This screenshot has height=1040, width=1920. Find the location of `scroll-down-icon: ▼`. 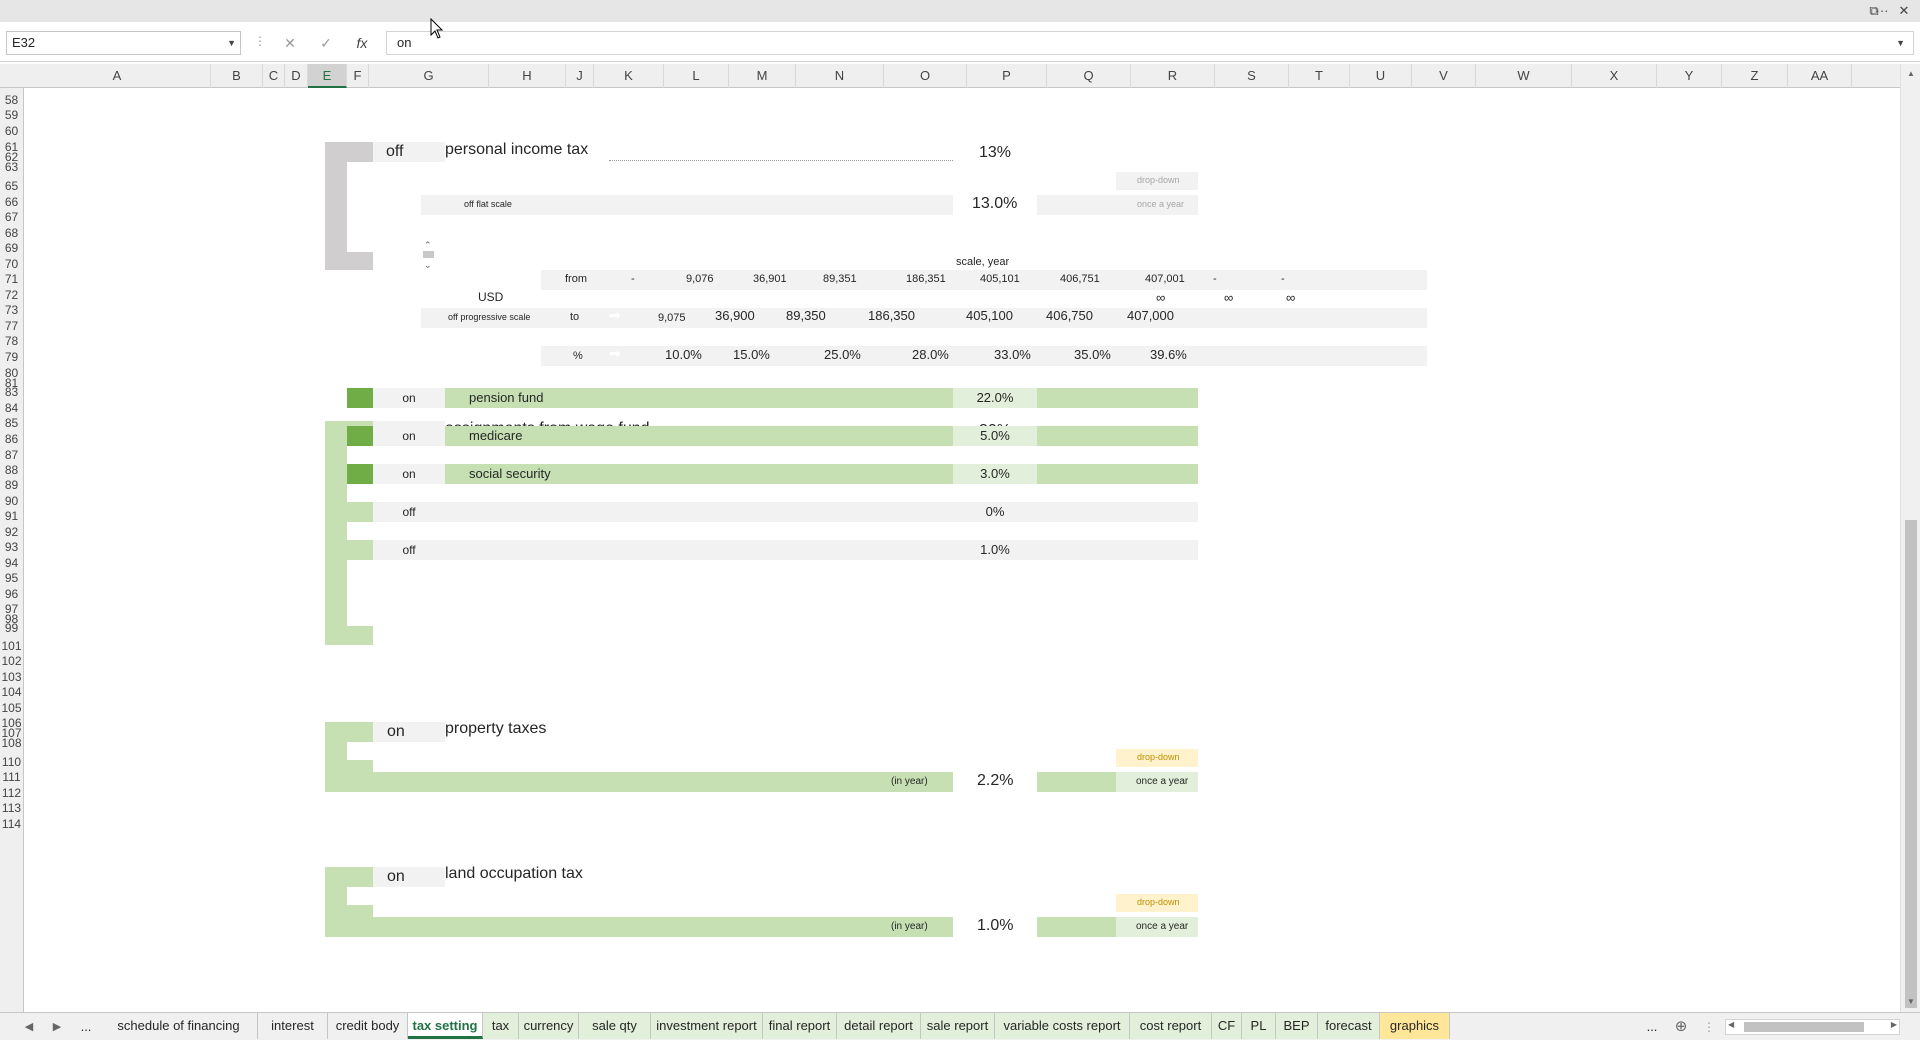

scroll-down-icon: ▼ is located at coordinates (1910, 1002).